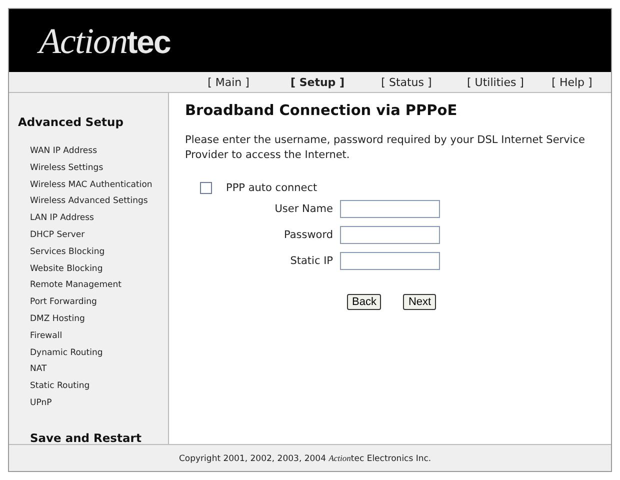  What do you see at coordinates (385, 148) in the screenshot?
I see `description-text: Please enter the username, password required by your DSL Internet Service Provider to access the Internet.` at bounding box center [385, 148].